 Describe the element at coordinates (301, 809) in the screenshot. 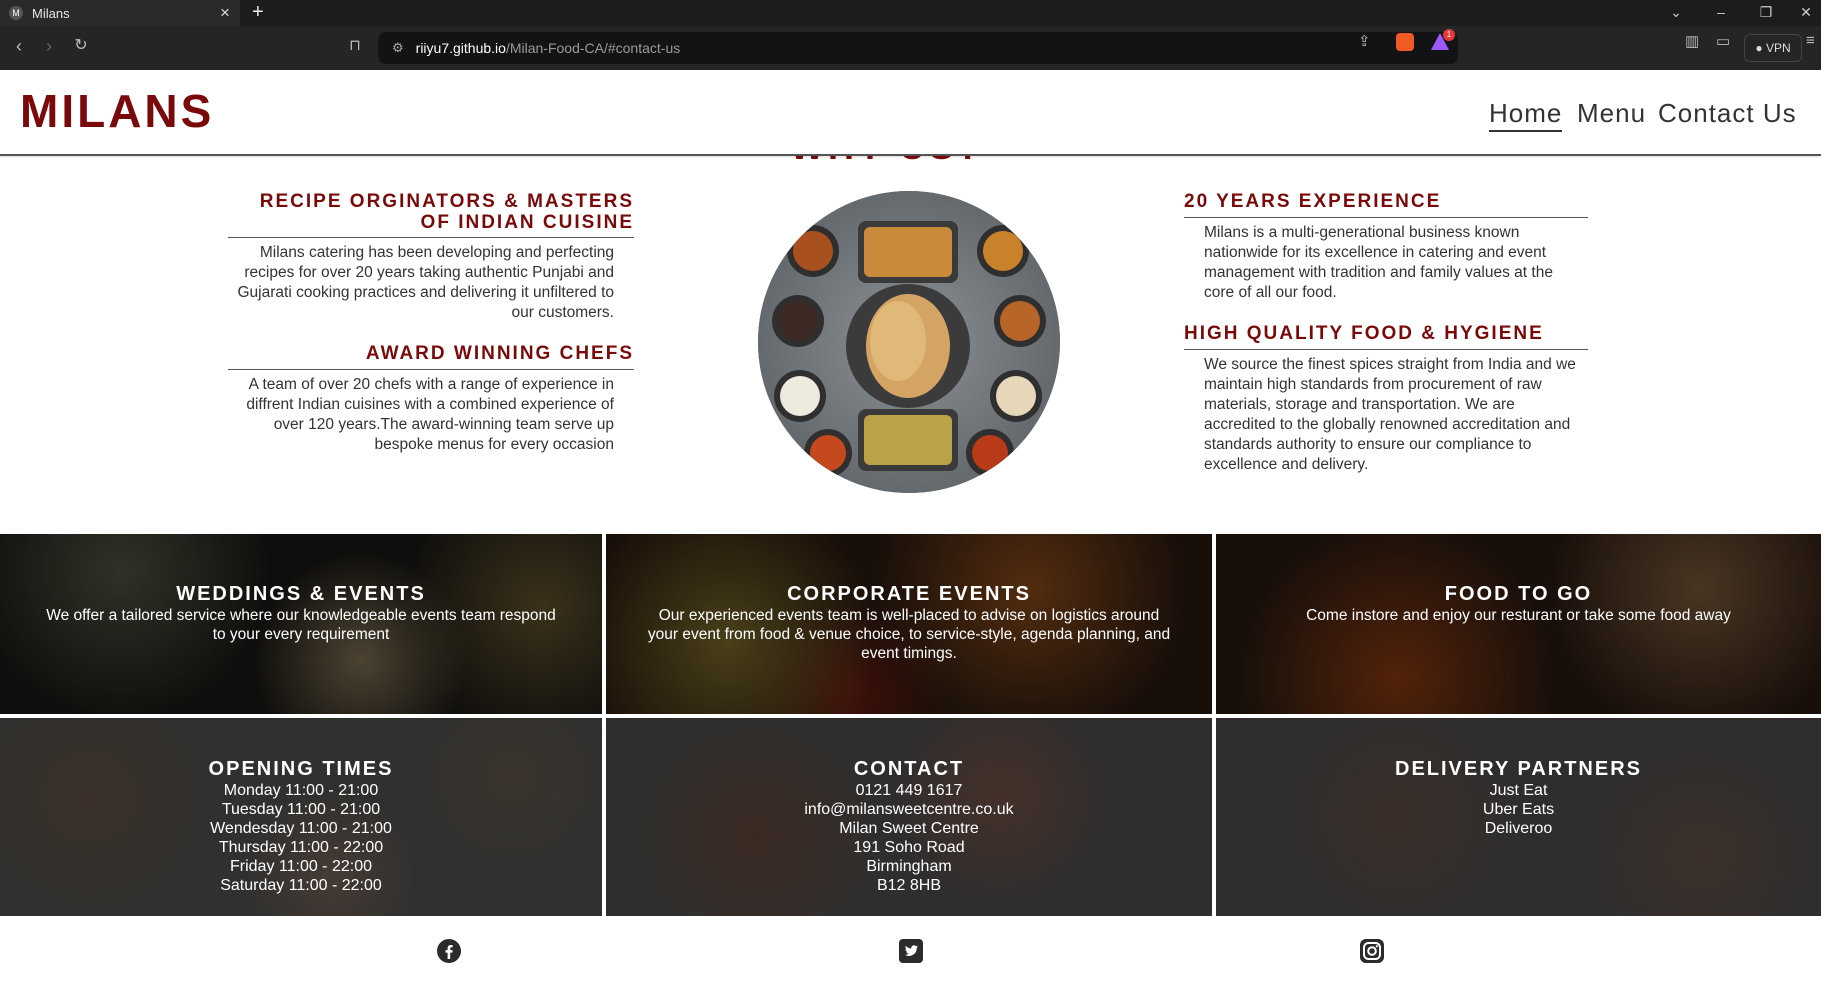

I see `opening-line: Tuesday 11:00 - 21:00` at that location.